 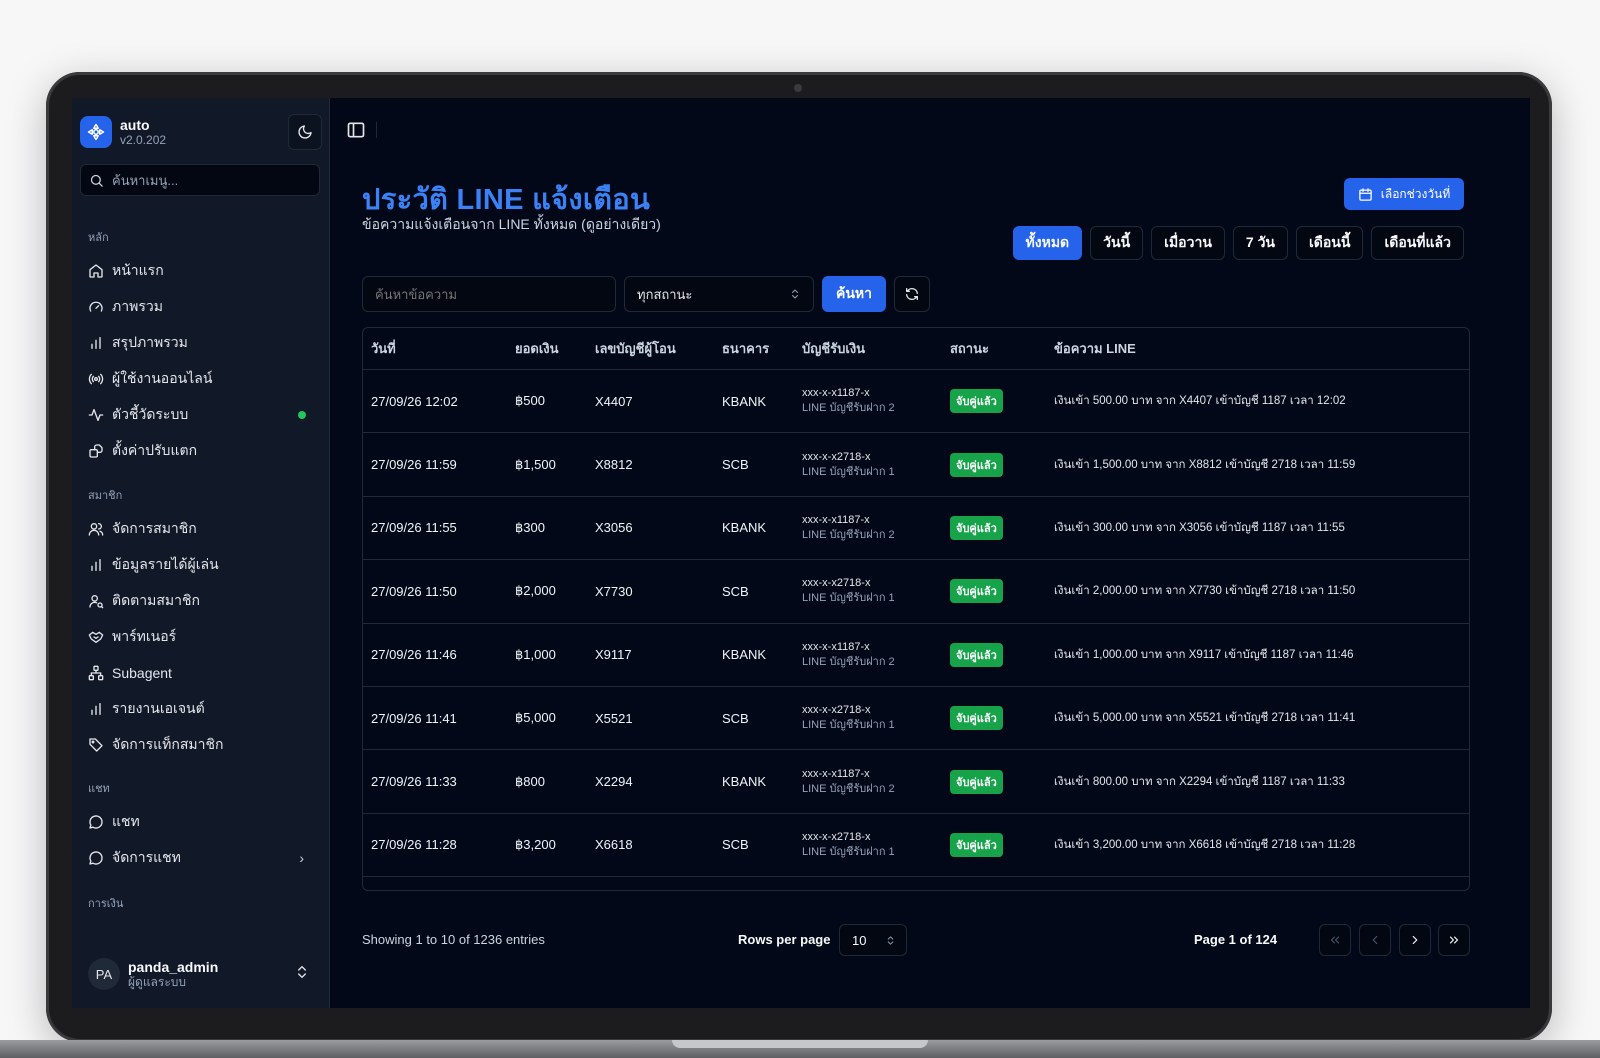 I want to click on column-header-date: วันที่, so click(x=439, y=348).